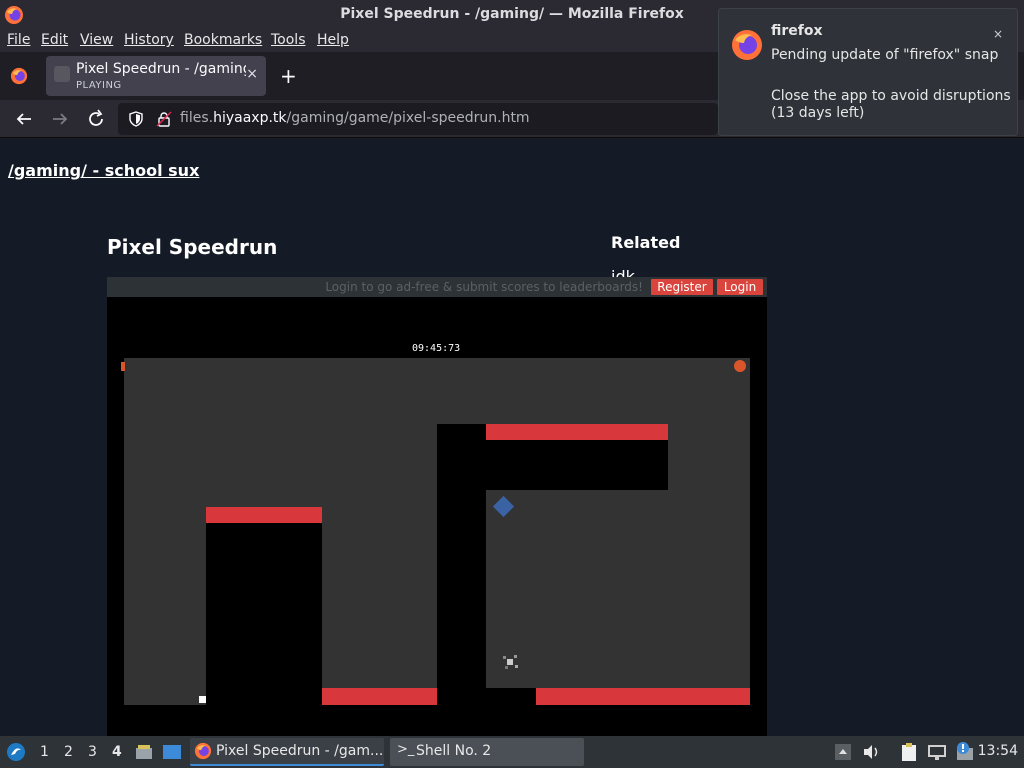 The height and width of the screenshot is (768, 1024). Describe the element at coordinates (24, 119) in the screenshot. I see `back-arrow-icon` at that location.